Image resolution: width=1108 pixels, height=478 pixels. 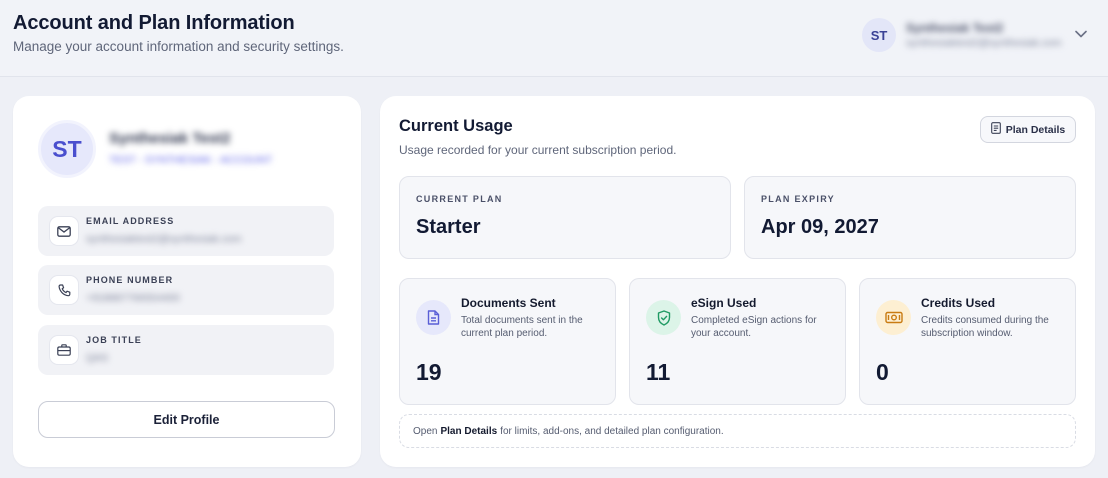 I want to click on chevron-down-icon, so click(x=1081, y=34).